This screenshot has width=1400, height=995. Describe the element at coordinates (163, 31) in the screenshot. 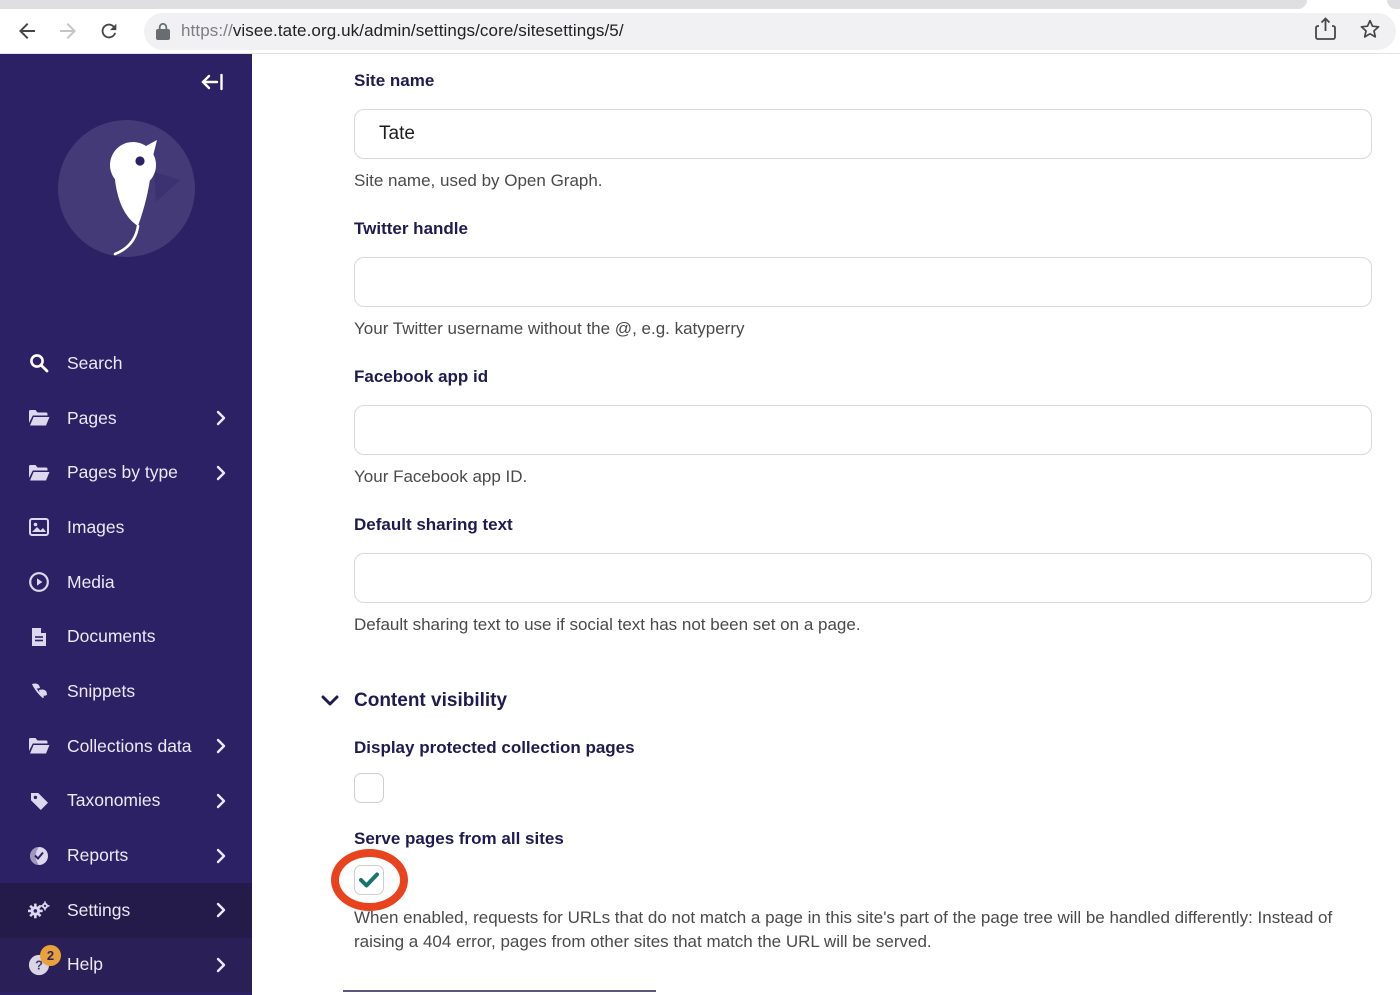

I see `padlock-icon` at that location.